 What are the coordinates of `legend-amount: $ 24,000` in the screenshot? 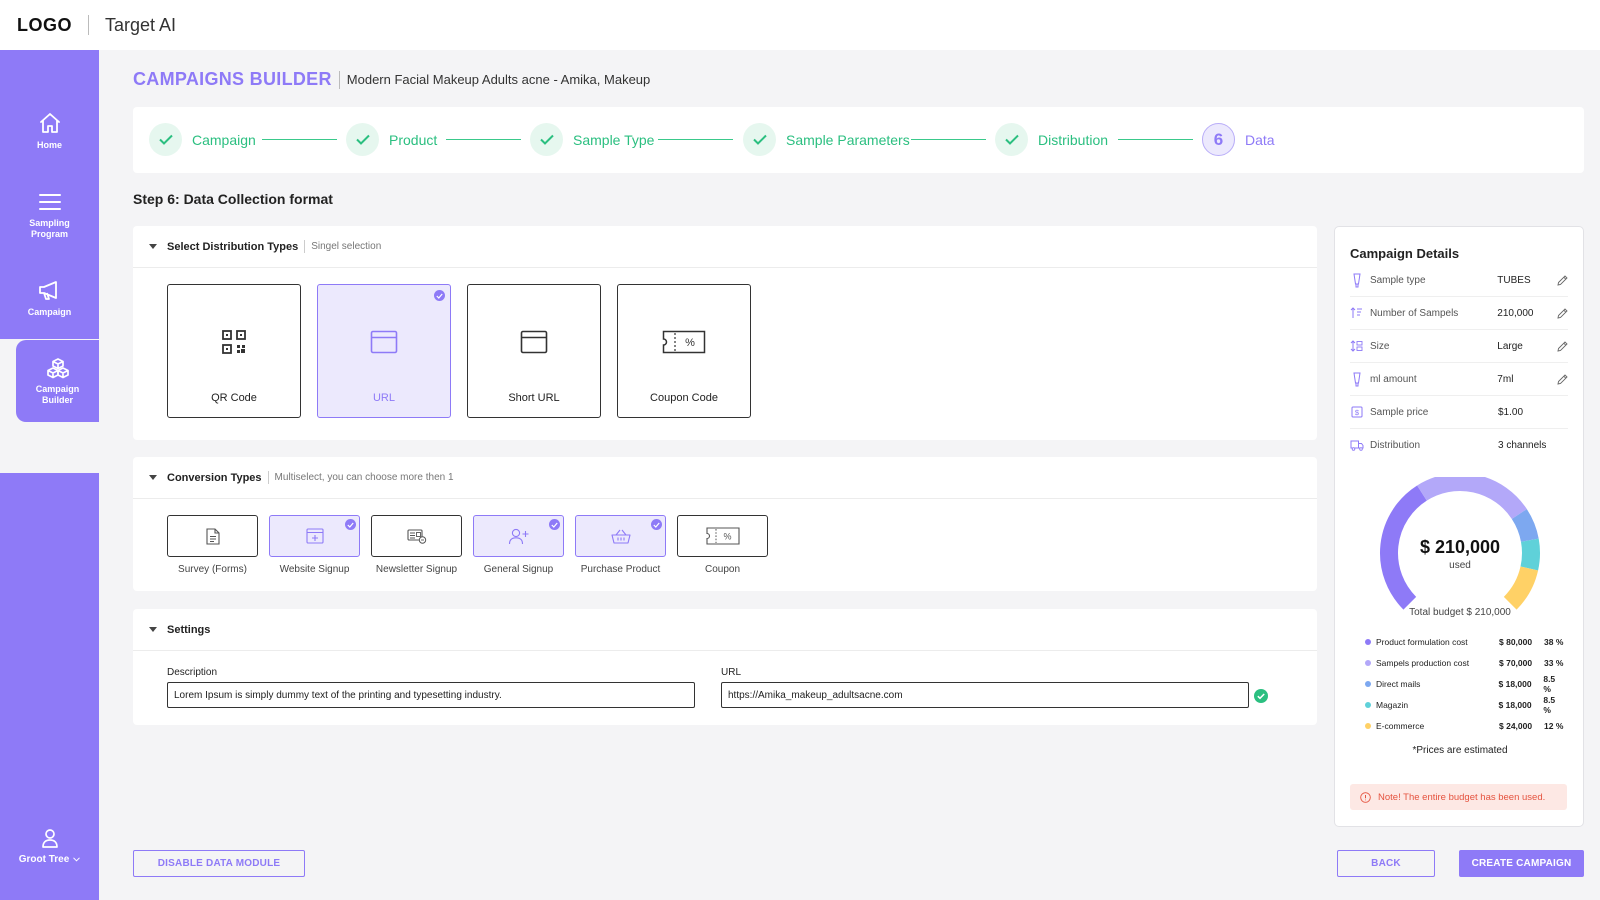 It's located at (1516, 725).